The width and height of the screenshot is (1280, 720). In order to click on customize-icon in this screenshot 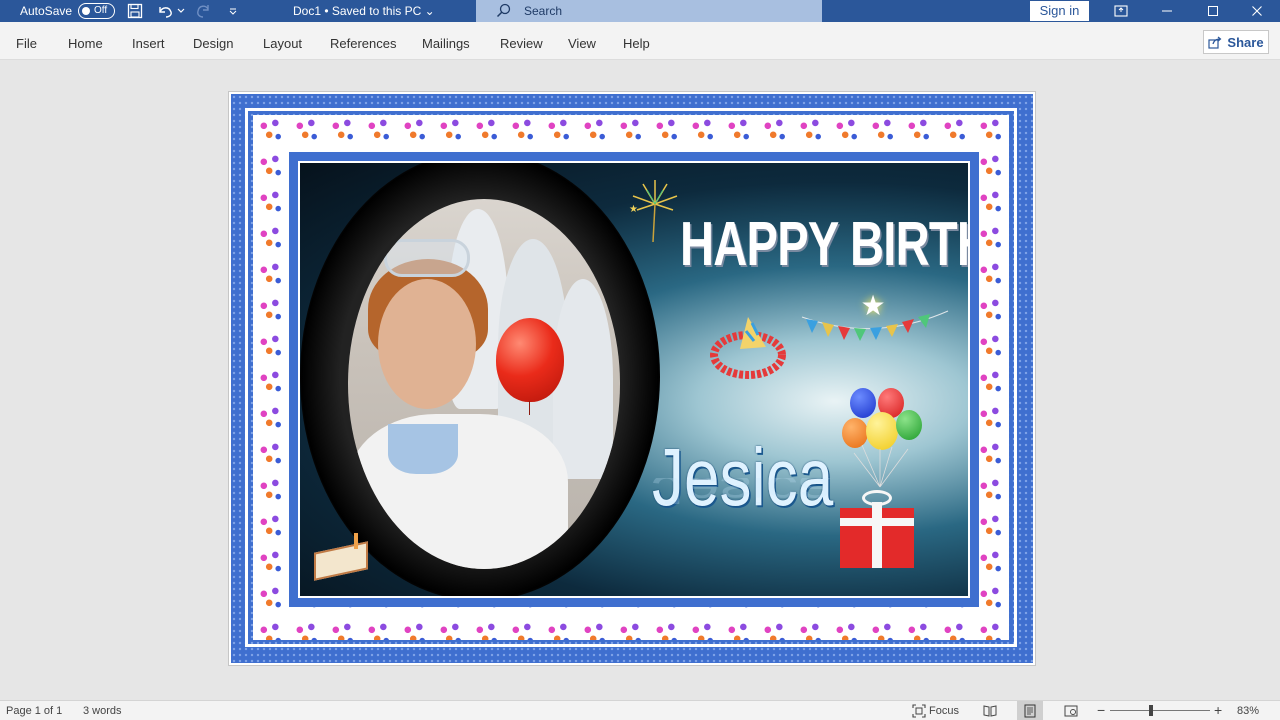, I will do `click(233, 11)`.